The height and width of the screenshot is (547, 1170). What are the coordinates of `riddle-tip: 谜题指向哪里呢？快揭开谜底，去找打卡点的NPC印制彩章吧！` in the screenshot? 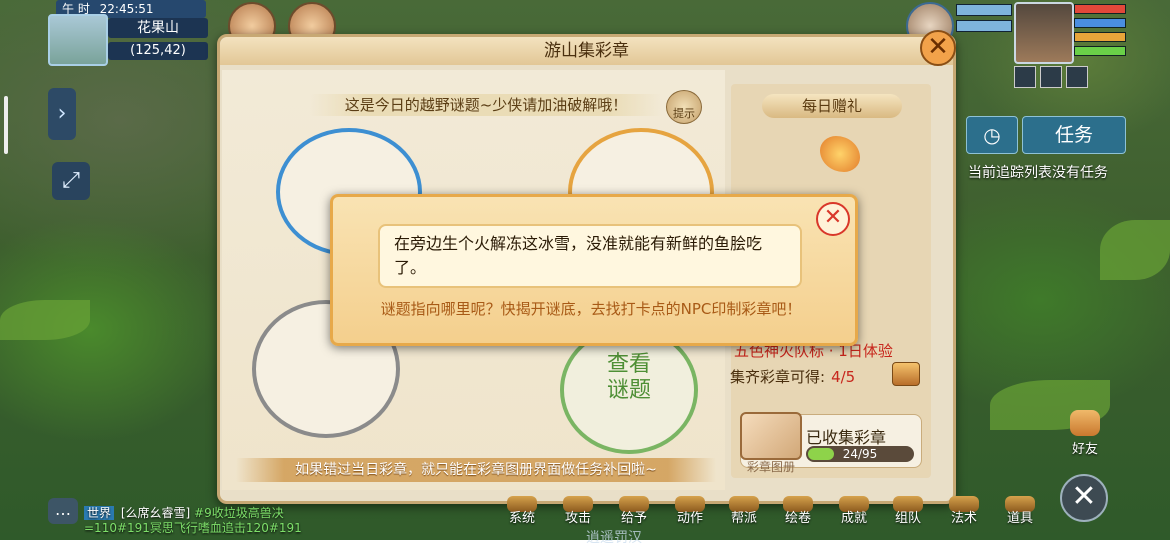 It's located at (591, 309).